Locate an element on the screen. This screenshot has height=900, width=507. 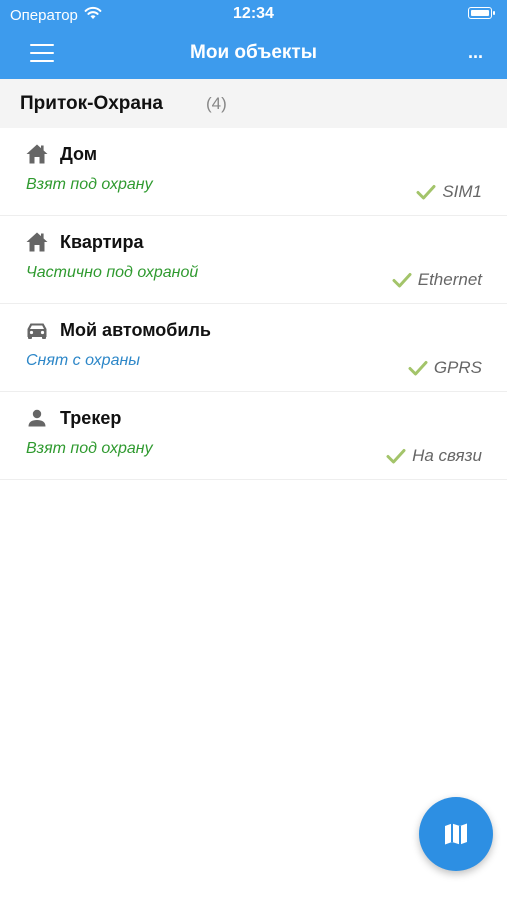
battery-icon is located at coordinates (481, 13).